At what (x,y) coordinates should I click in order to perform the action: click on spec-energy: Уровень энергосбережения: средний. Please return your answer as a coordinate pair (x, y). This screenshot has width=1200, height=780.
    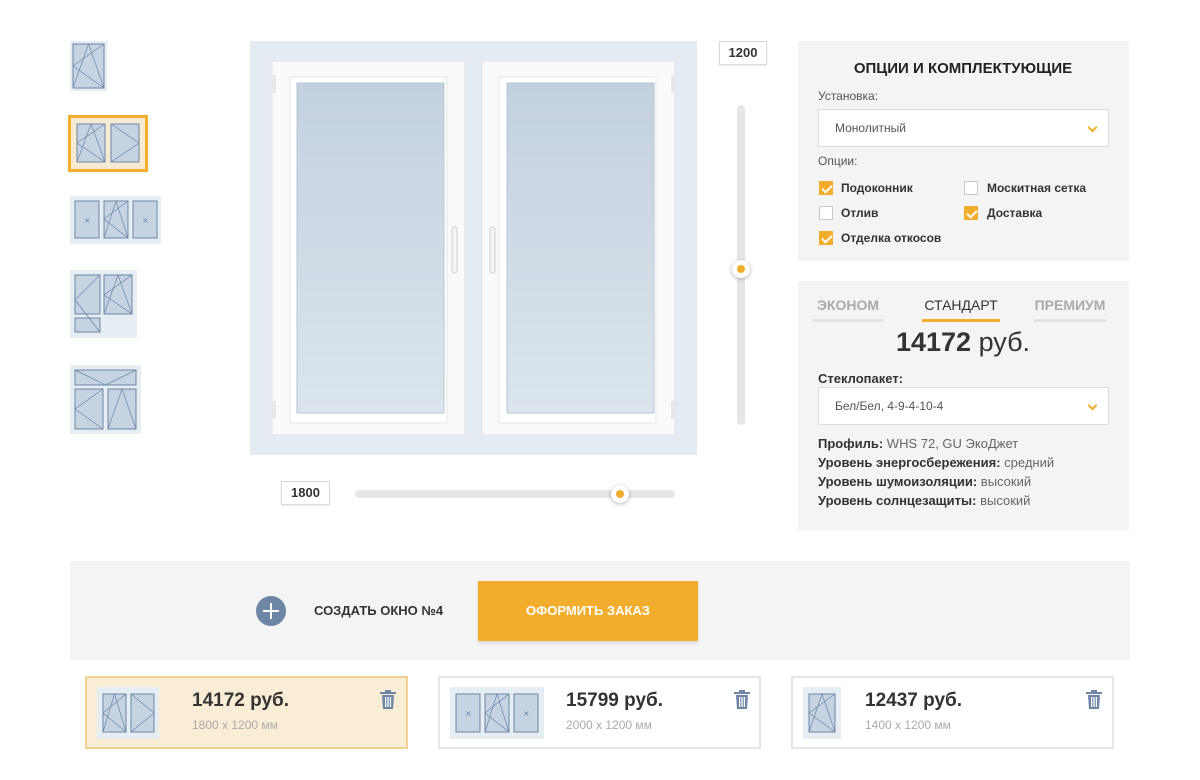
    Looking at the image, I should click on (936, 462).